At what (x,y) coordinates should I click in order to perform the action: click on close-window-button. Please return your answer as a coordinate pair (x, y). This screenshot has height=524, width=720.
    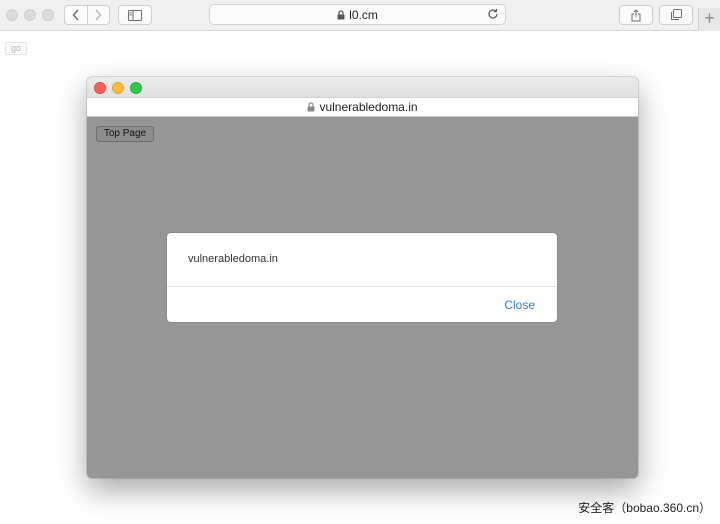
    Looking at the image, I should click on (12, 15).